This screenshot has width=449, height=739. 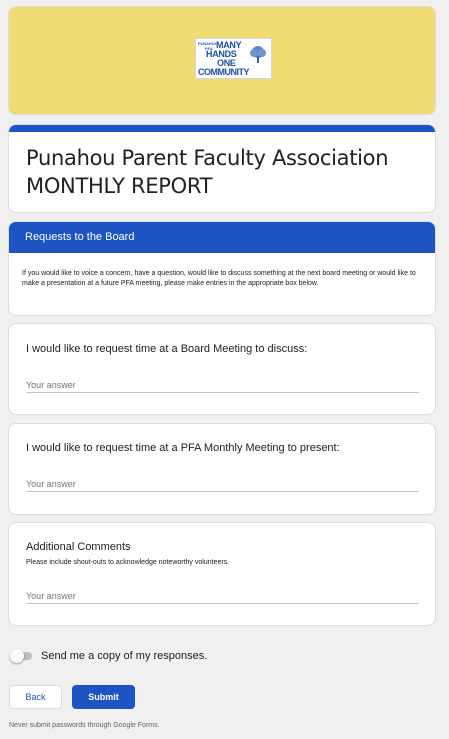 I want to click on pfa-logo: PUNAHOU PFA MANY HANDS ONE COMMUNITY, so click(x=233, y=58).